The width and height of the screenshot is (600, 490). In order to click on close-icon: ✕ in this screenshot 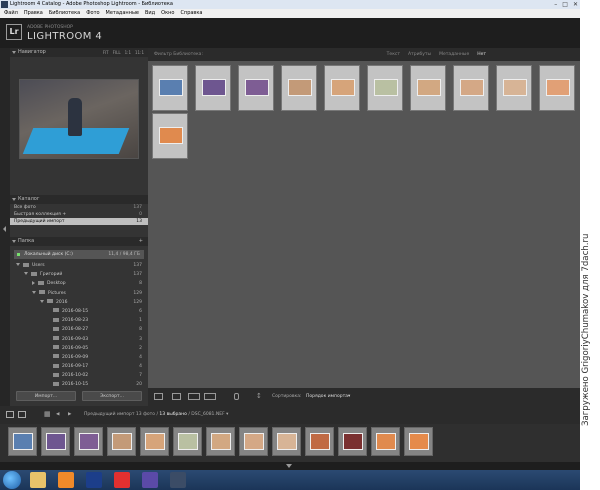, I will do `click(575, 4)`.